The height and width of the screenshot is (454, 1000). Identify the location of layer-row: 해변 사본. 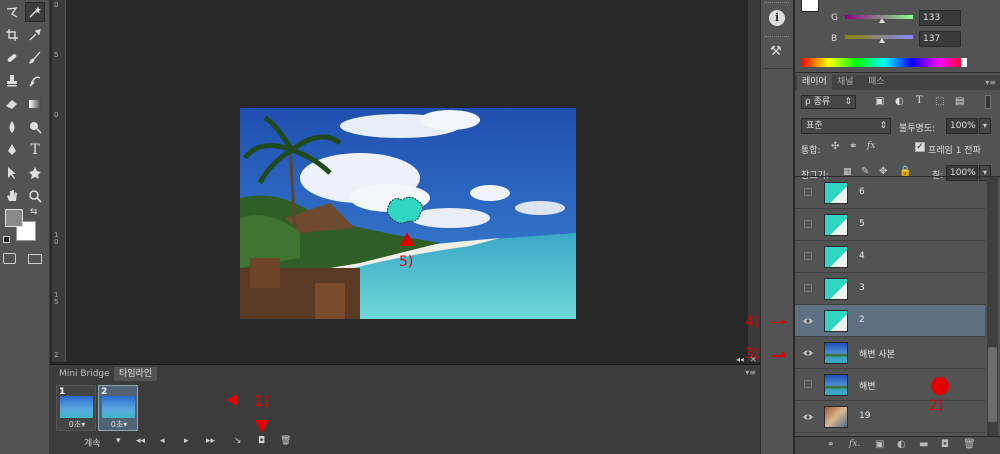
(890, 353).